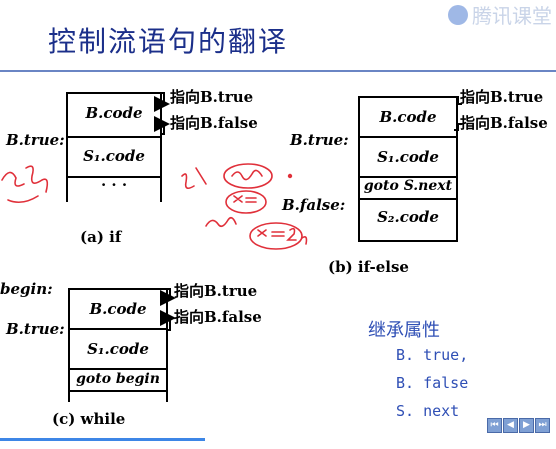  Describe the element at coordinates (432, 355) in the screenshot. I see `note-item-btrue: B. true,` at that location.